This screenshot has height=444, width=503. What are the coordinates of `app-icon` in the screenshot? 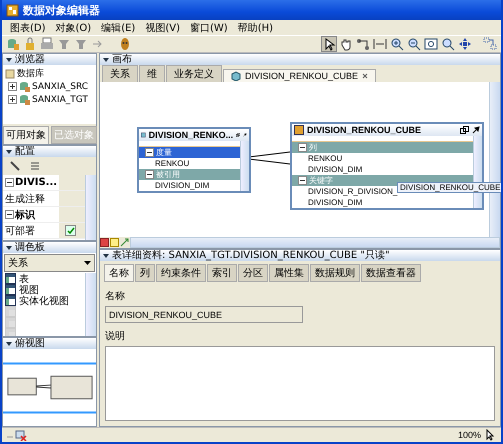 It's located at (12, 10).